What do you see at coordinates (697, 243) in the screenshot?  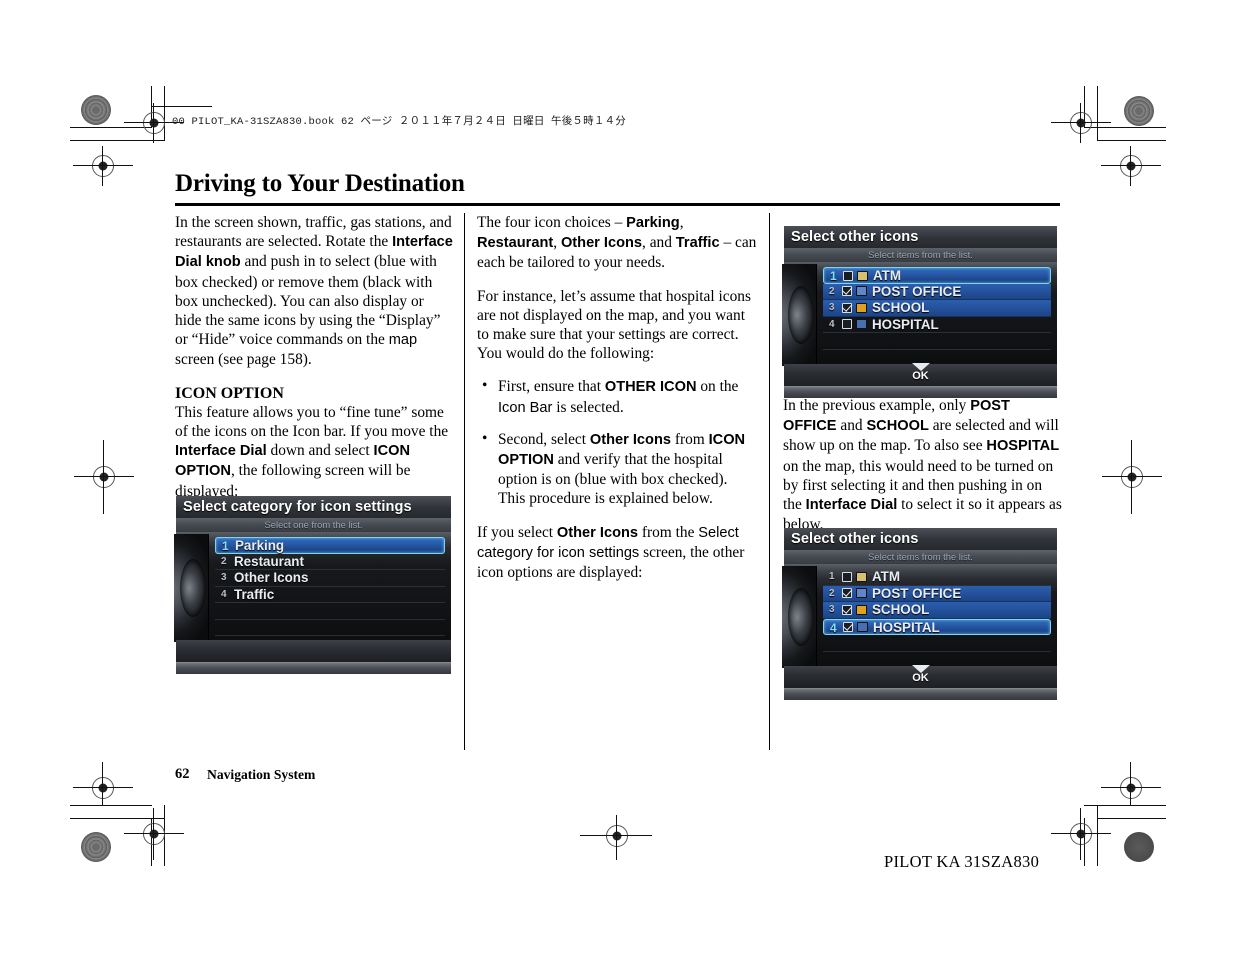 I see `c2p1h: Traffic` at bounding box center [697, 243].